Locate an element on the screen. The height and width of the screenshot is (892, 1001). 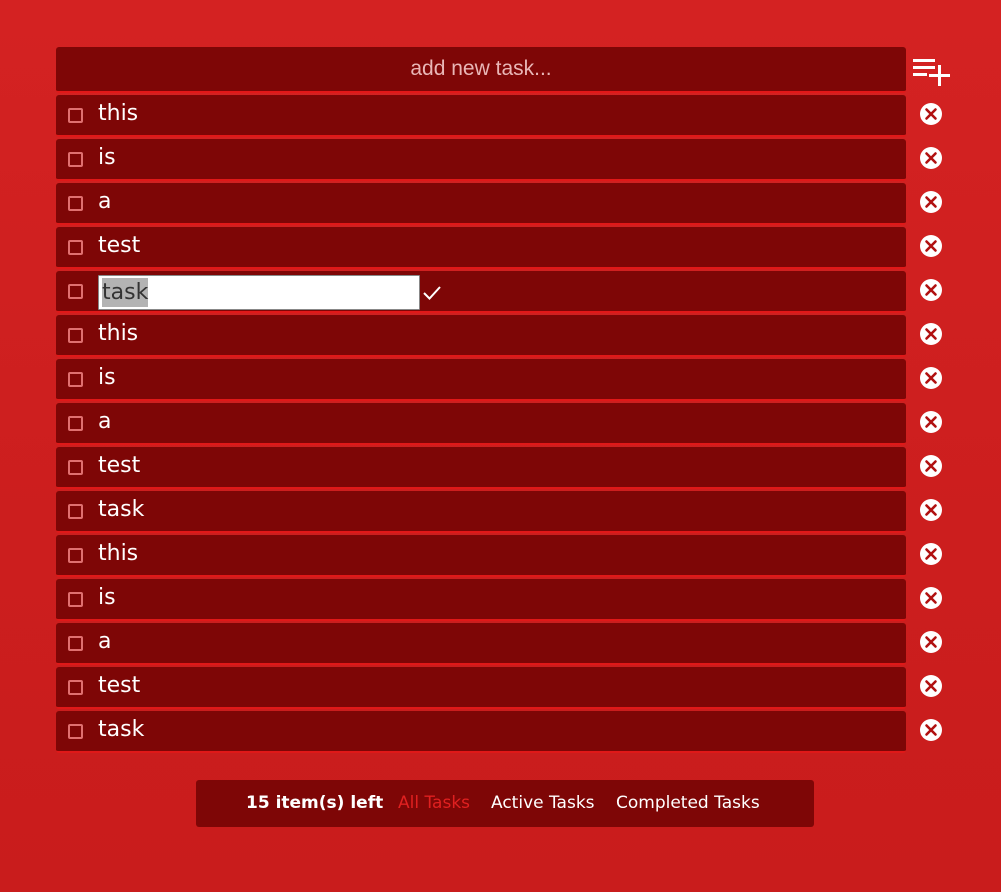
check-icon is located at coordinates (432, 293).